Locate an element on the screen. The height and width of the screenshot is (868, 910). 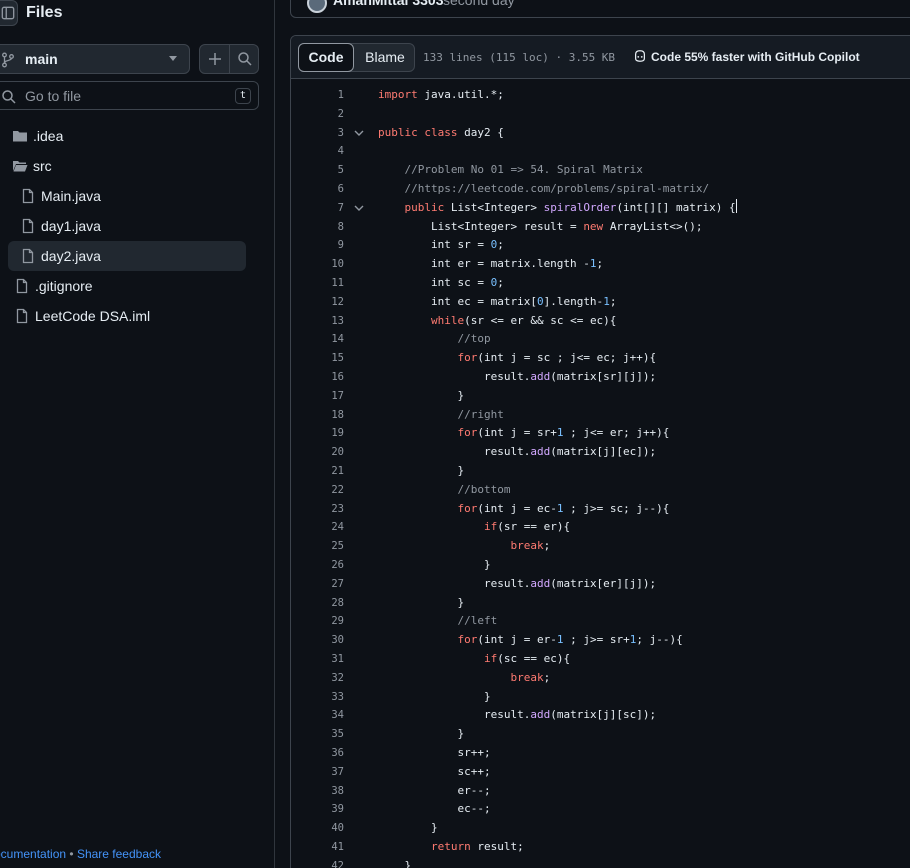
code-text: for(int j = sr+1 ; j<= er; j++){ is located at coordinates (523, 433).